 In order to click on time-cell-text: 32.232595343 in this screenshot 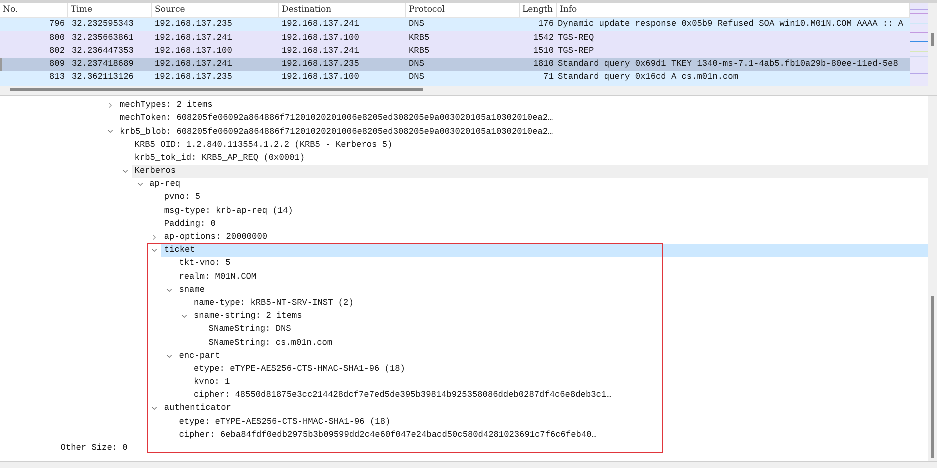, I will do `click(103, 25)`.